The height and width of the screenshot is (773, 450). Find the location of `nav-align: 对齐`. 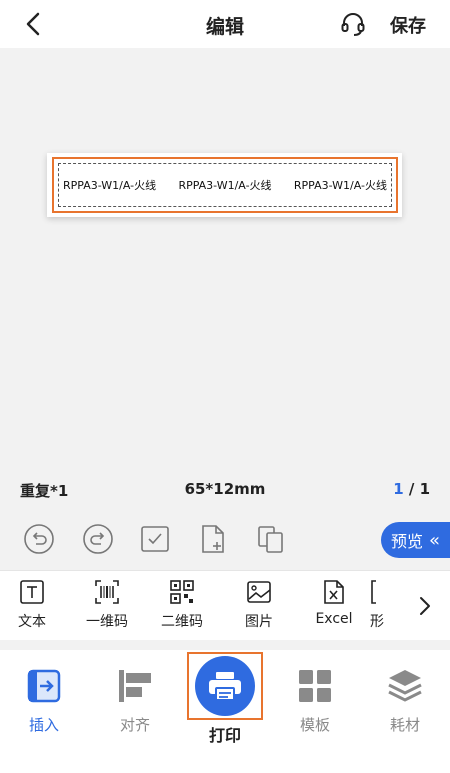

nav-align: 对齐 is located at coordinates (135, 701).